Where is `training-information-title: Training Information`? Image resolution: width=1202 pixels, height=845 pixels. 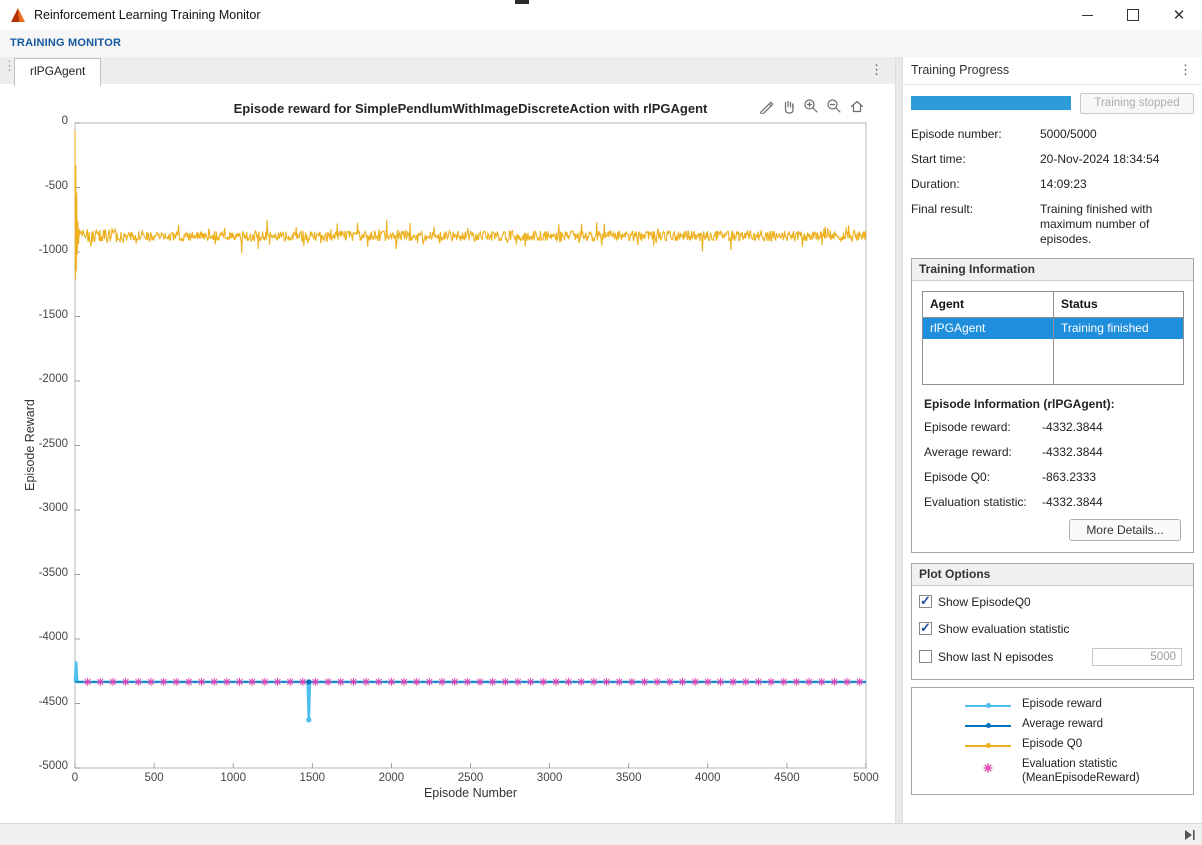
training-information-title: Training Information is located at coordinates (1052, 270).